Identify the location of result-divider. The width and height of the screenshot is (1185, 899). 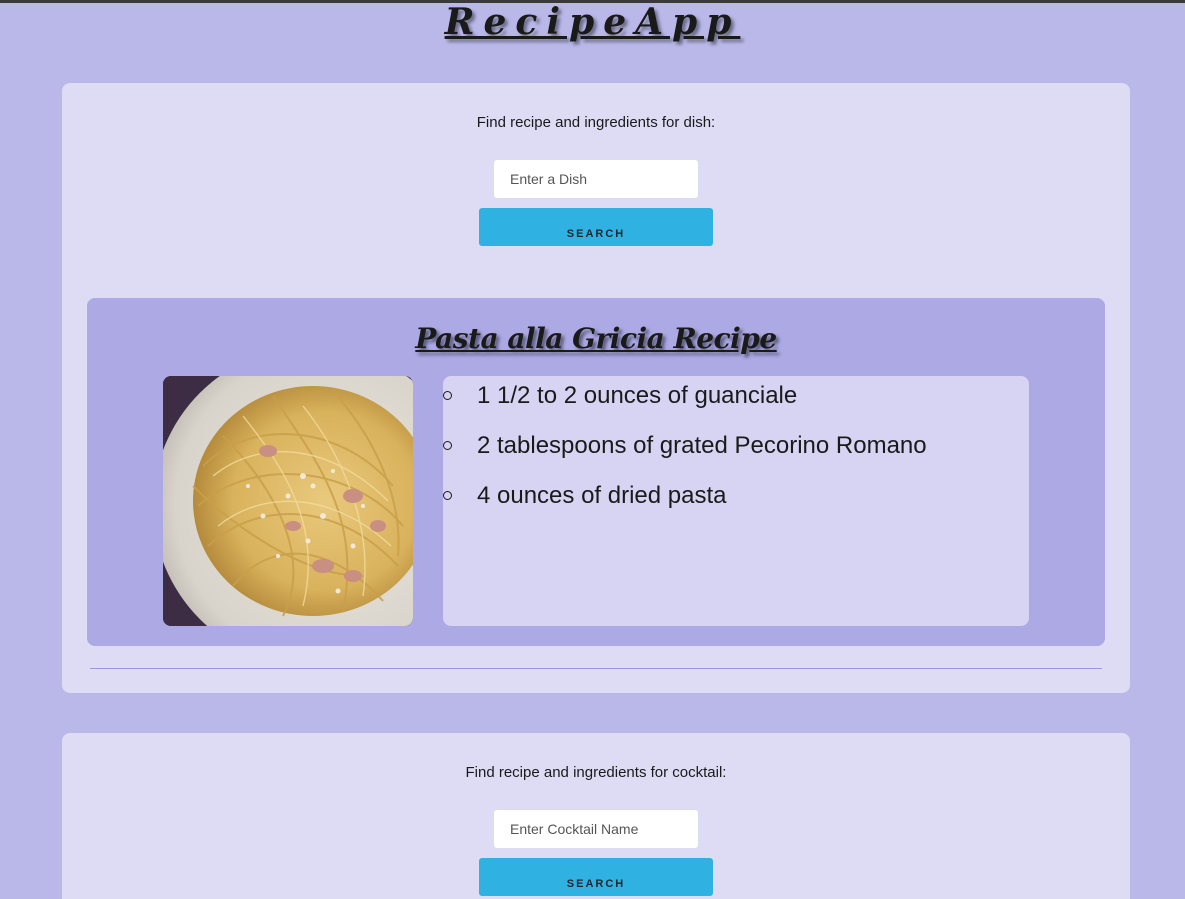
(596, 668).